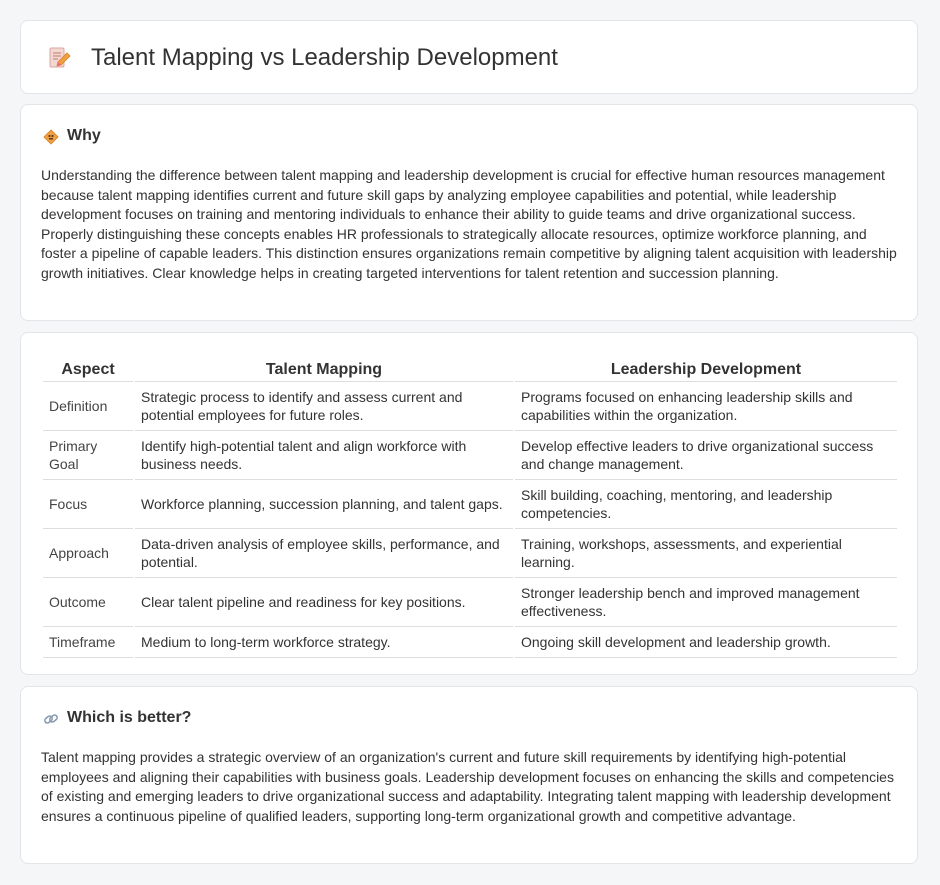 The image size is (940, 885). What do you see at coordinates (88, 367) in the screenshot?
I see `header-aspect: Aspect` at bounding box center [88, 367].